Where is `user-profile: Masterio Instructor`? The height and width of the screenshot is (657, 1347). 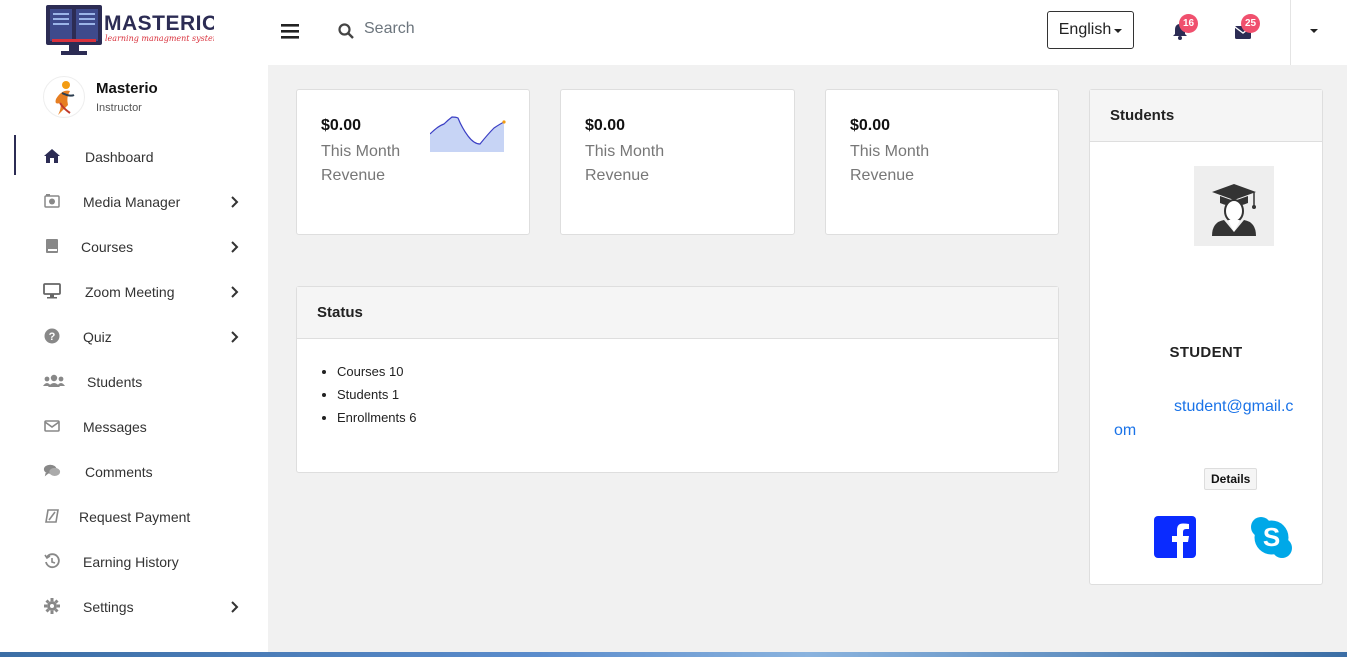 user-profile: Masterio Instructor is located at coordinates (100, 97).